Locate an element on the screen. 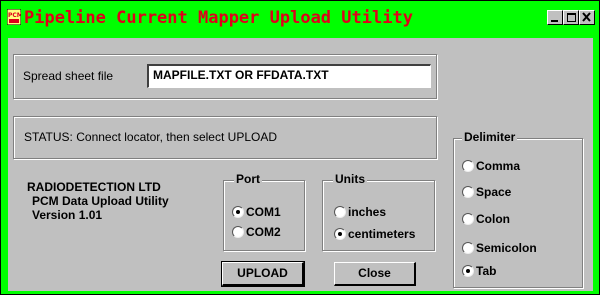  delimiter-colon-label: Colon is located at coordinates (493, 219).